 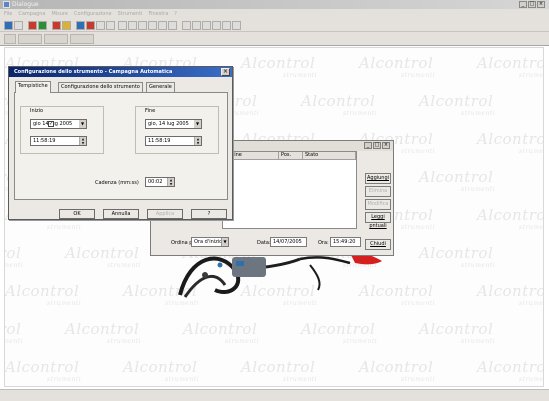 What do you see at coordinates (329, 155) in the screenshot?
I see `column-status: Stato` at bounding box center [329, 155].